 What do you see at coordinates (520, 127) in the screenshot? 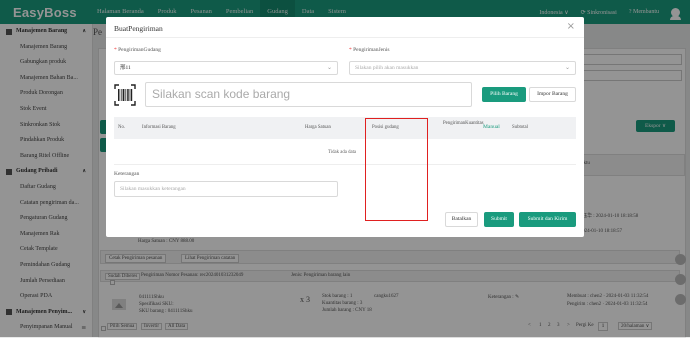
I see `col-subtotal: Subtotal` at bounding box center [520, 127].